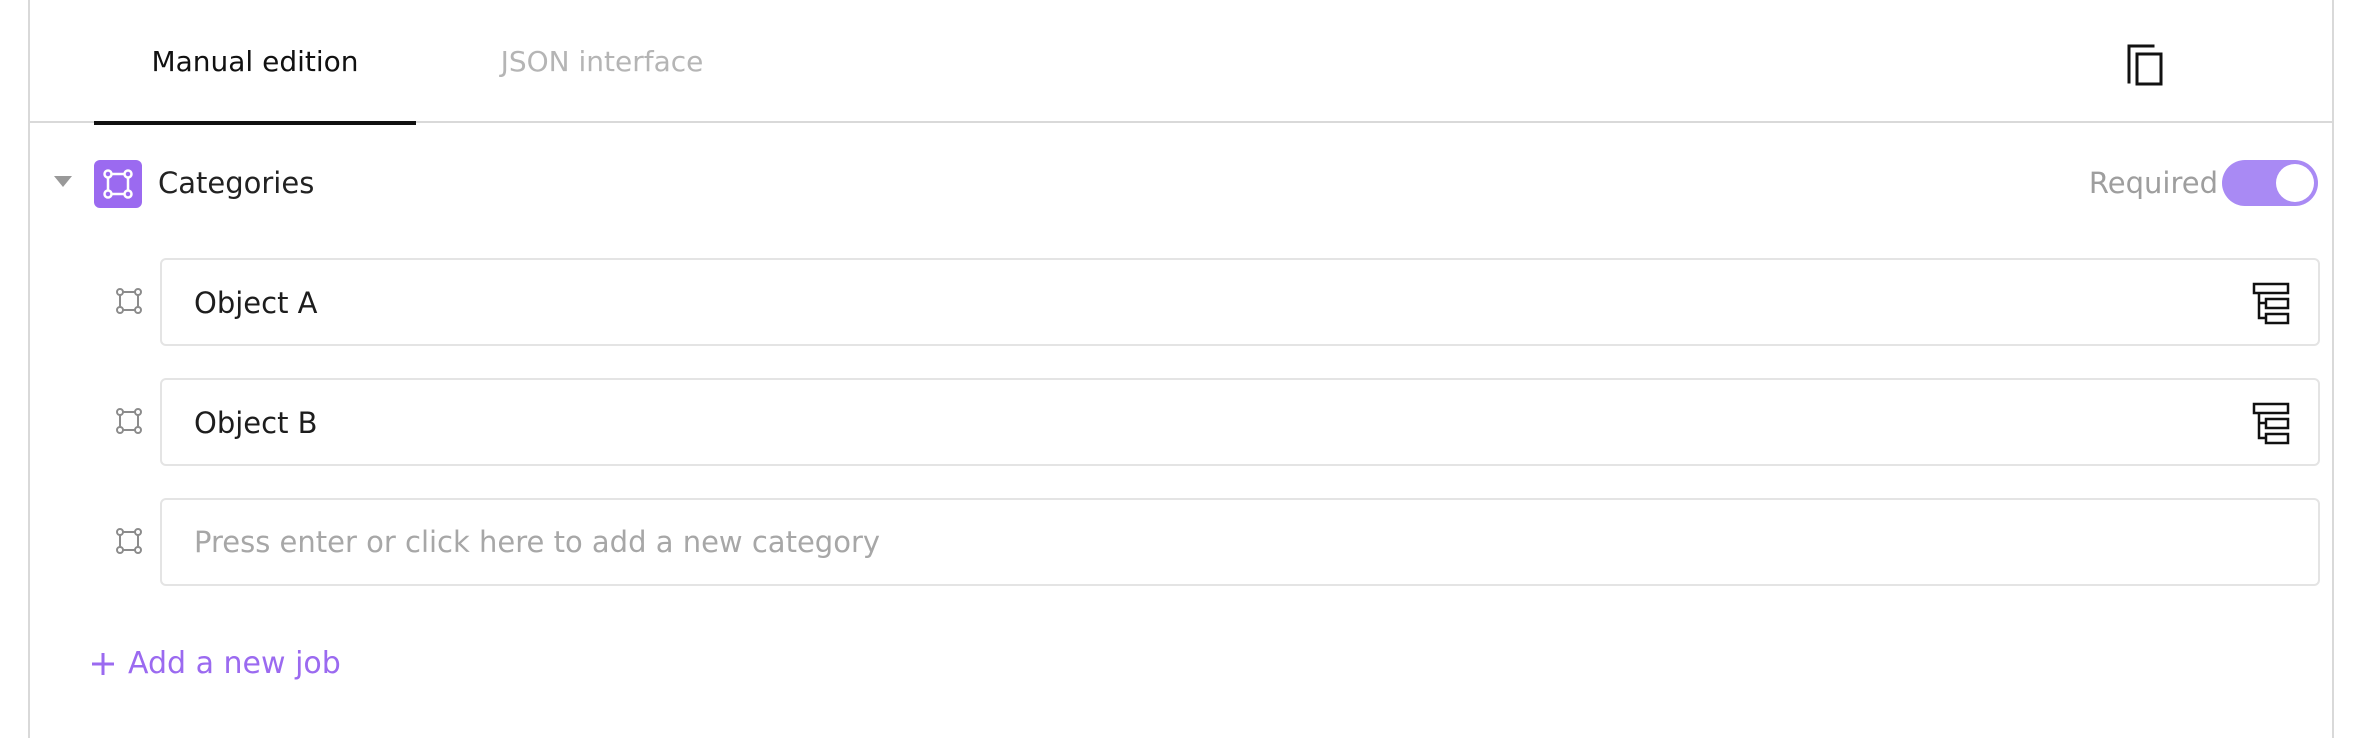  I want to click on required-toggle, so click(2270, 183).